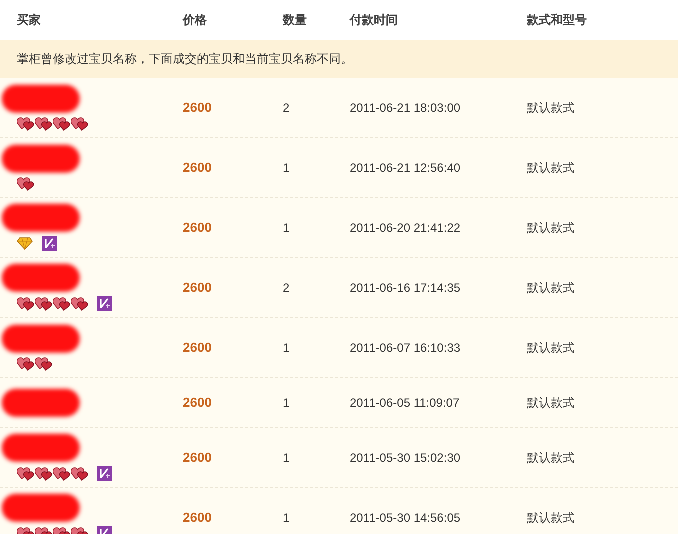 The height and width of the screenshot is (534, 678). I want to click on payment-time-text: 2011-06-05 11:09:07, so click(405, 403).